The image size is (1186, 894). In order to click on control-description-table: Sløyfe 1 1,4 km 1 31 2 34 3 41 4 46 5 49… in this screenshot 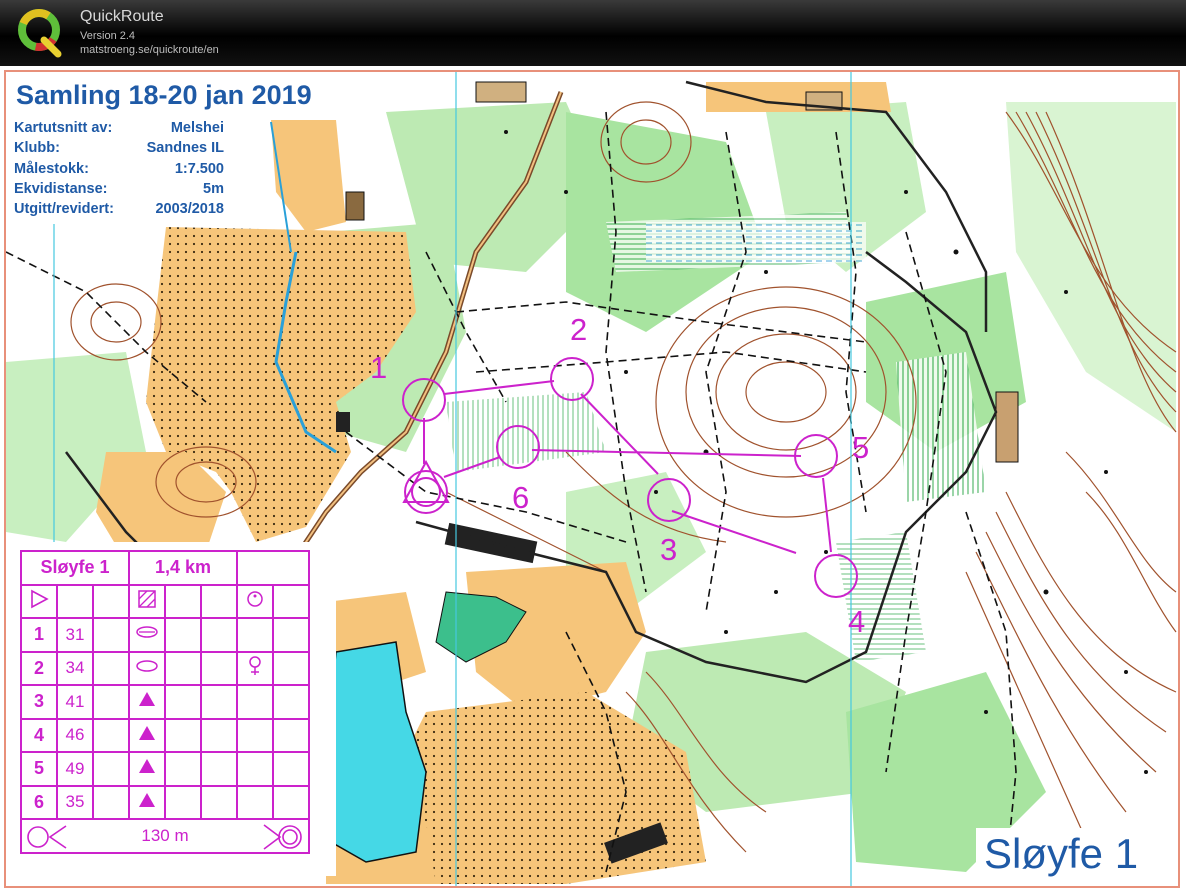, I will do `click(165, 702)`.